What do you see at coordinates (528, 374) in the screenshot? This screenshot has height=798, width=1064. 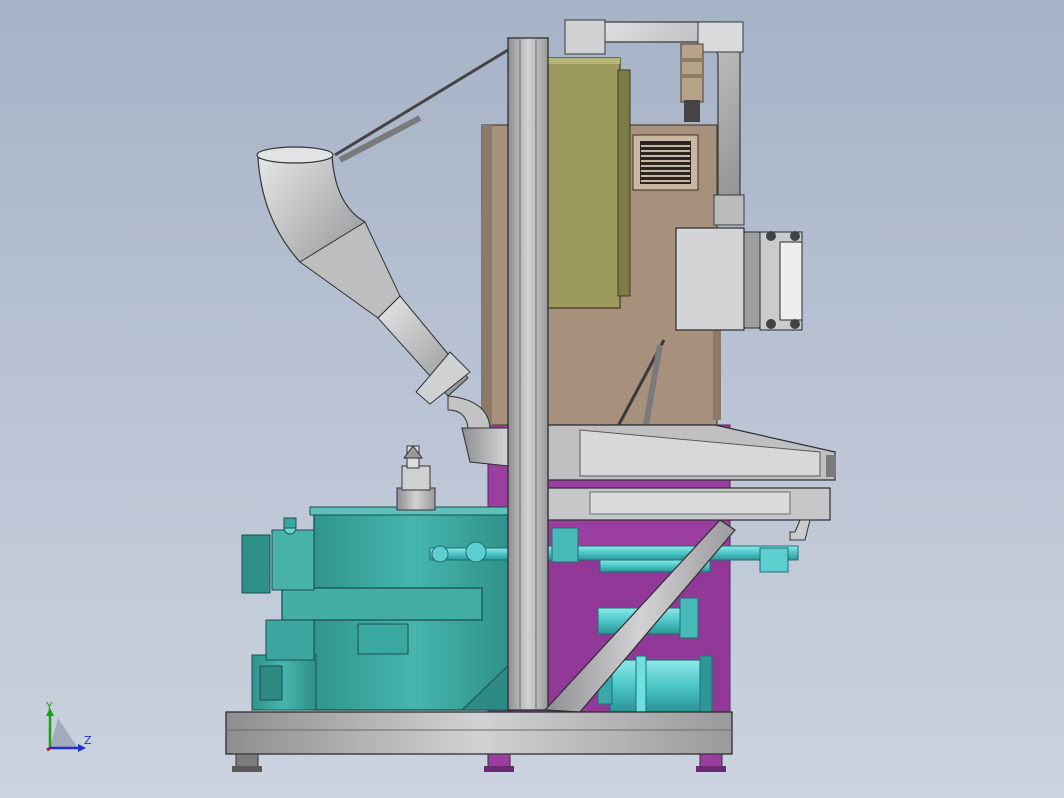 I see `vertical-frame` at bounding box center [528, 374].